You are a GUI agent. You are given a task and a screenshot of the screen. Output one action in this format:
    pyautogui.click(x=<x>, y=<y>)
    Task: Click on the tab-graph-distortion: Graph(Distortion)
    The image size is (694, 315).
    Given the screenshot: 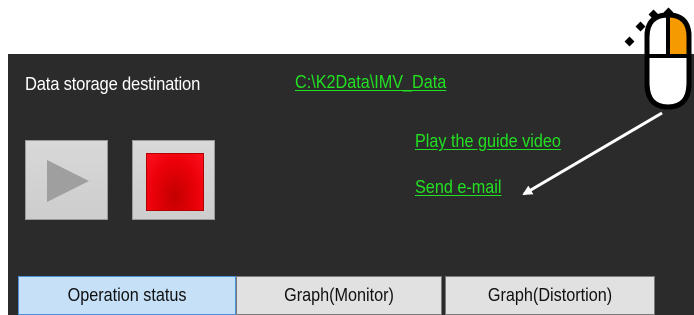 What is the action you would take?
    pyautogui.click(x=550, y=295)
    